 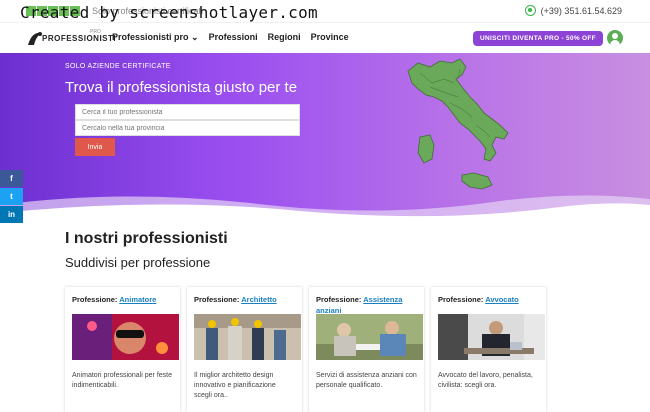 I want to click on card-link-avvocato: Avvocato, so click(x=501, y=299).